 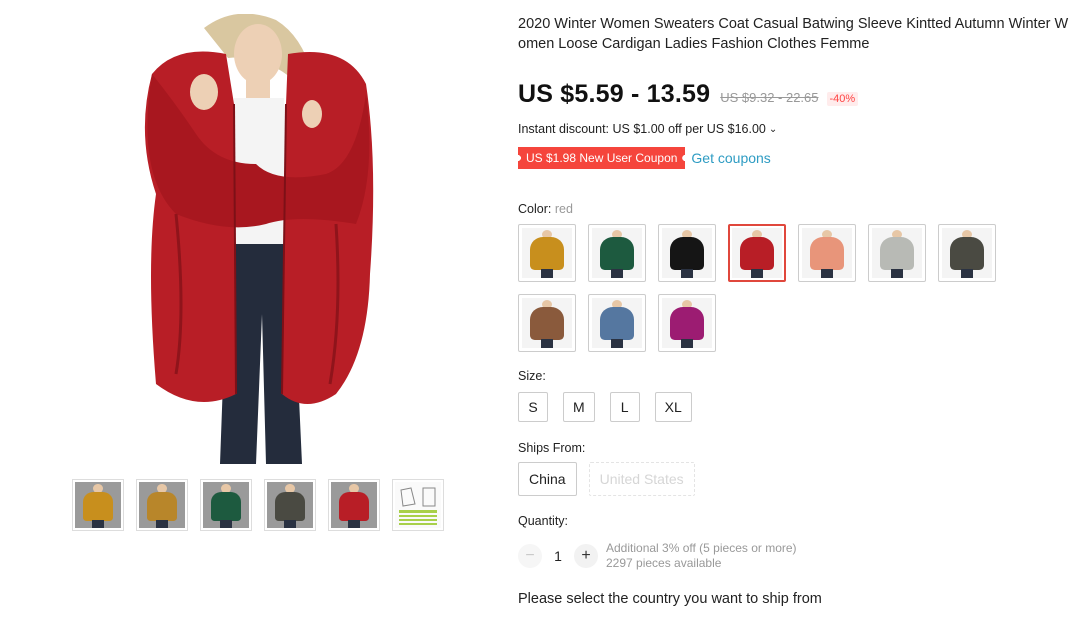 What do you see at coordinates (827, 253) in the screenshot?
I see `color-option-pink` at bounding box center [827, 253].